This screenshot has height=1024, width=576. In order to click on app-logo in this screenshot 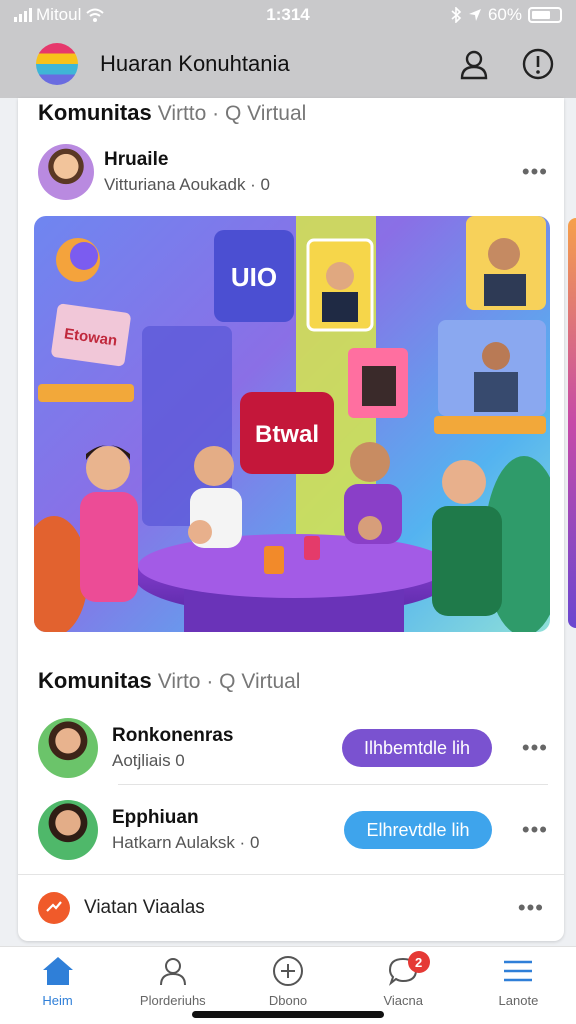, I will do `click(57, 64)`.